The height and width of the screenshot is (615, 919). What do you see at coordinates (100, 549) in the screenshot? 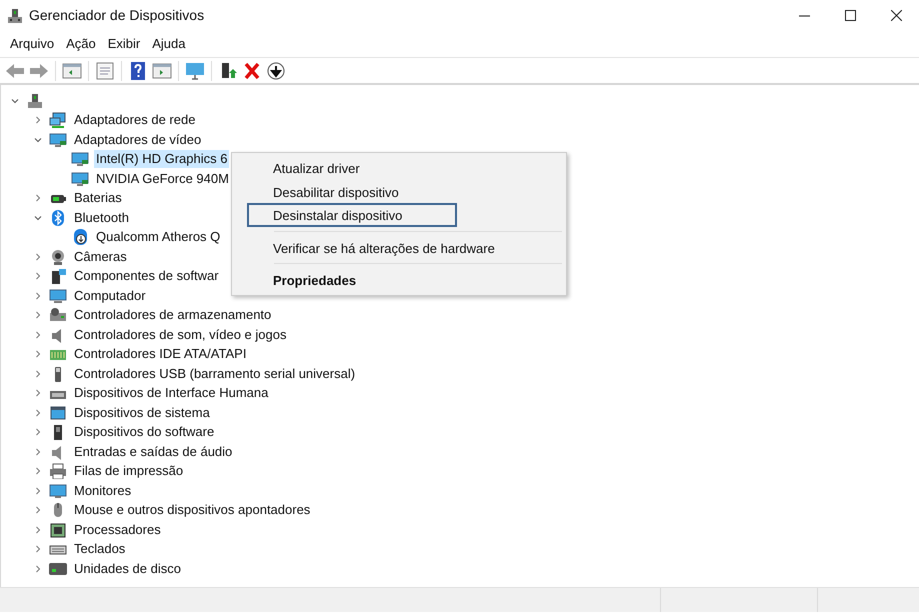
I see `tree-item: Teclados` at bounding box center [100, 549].